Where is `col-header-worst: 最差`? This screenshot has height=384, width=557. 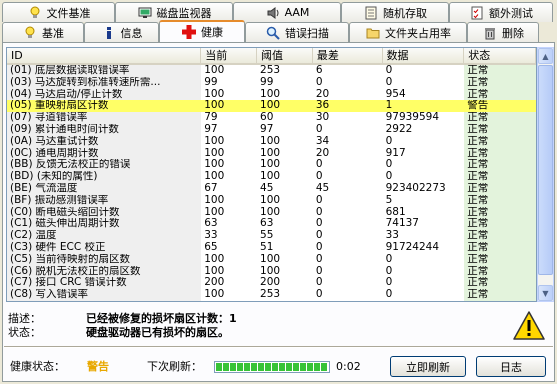
col-header-worst: 最差 is located at coordinates (348, 55).